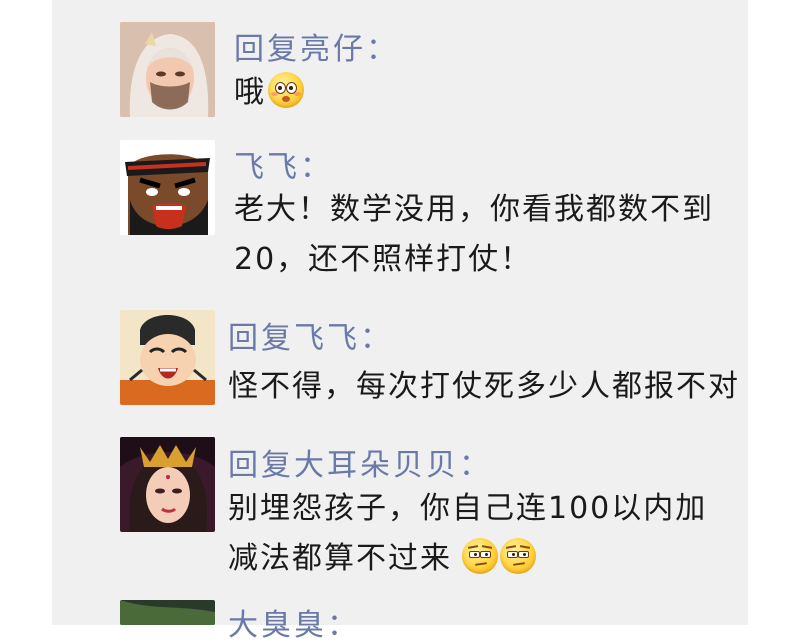 This screenshot has height=644, width=800. I want to click on zhangfei-avatar, so click(167, 187).